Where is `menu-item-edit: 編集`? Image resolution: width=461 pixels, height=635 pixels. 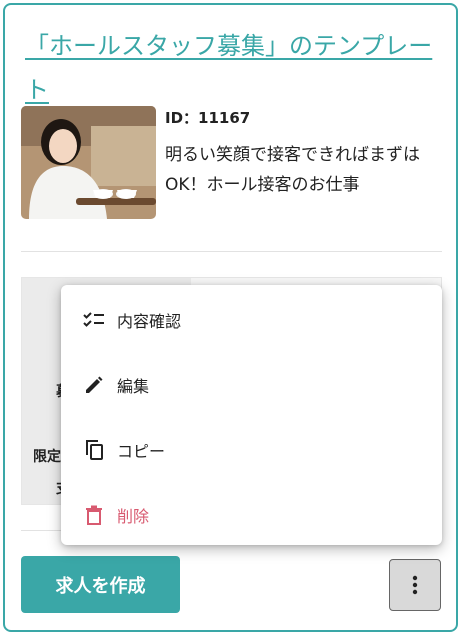 menu-item-edit: 編集 is located at coordinates (251, 384).